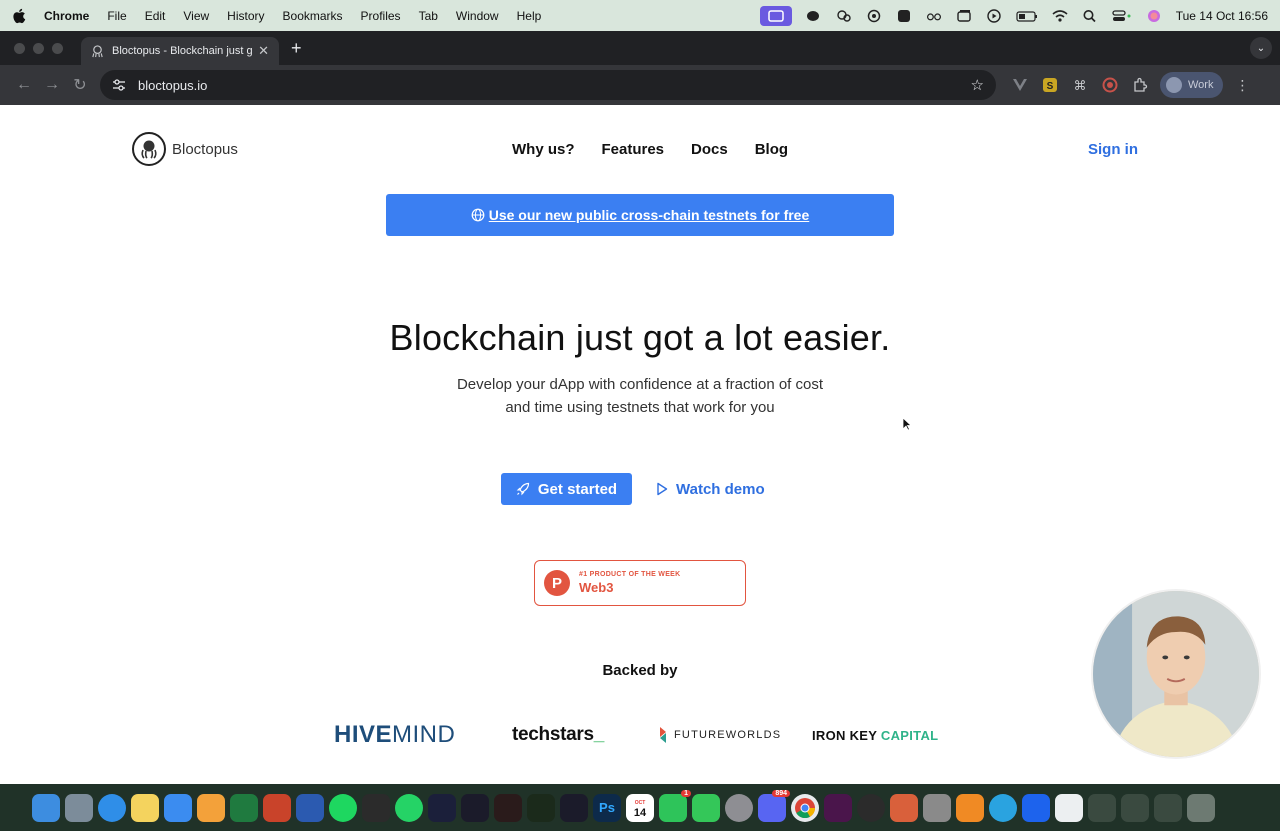 This screenshot has height=831, width=1280. Describe the element at coordinates (508, 807) in the screenshot. I see `rustrover-icon` at that location.